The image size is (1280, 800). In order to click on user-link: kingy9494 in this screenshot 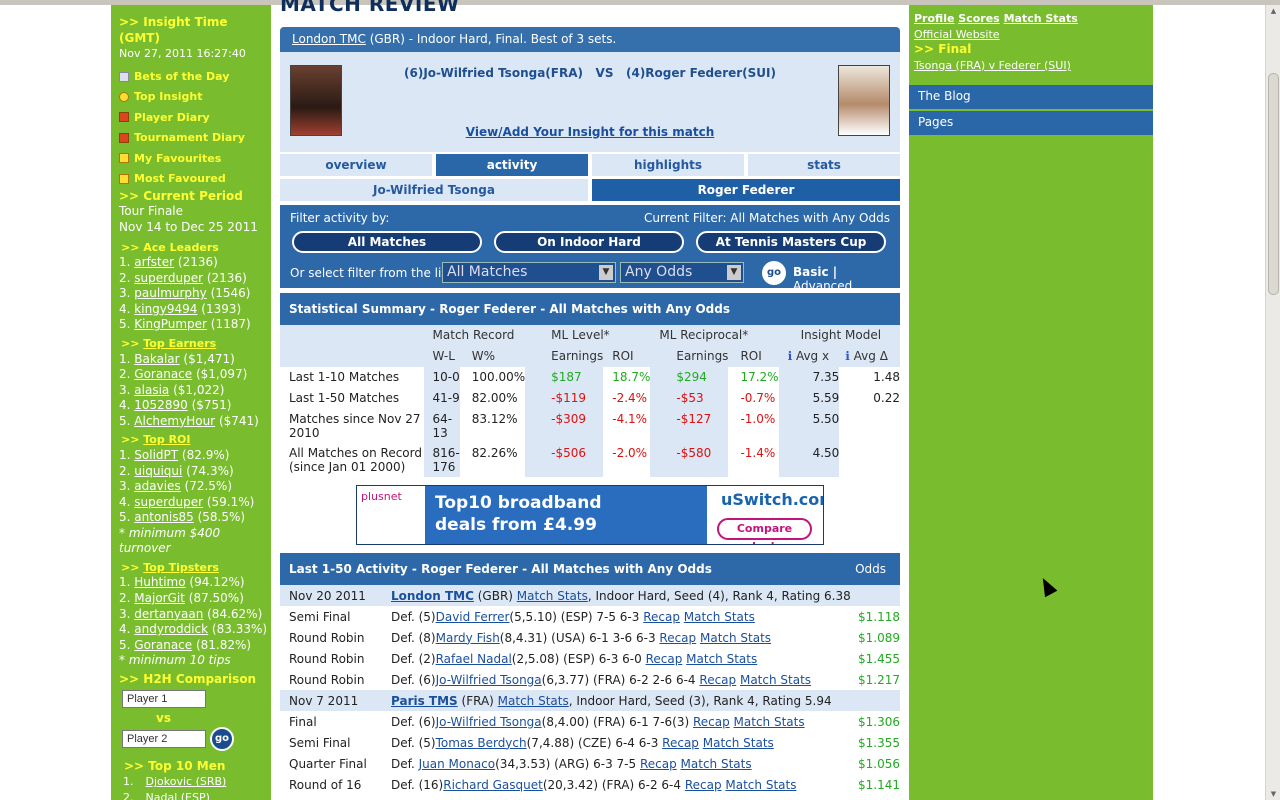, I will do `click(165, 309)`.